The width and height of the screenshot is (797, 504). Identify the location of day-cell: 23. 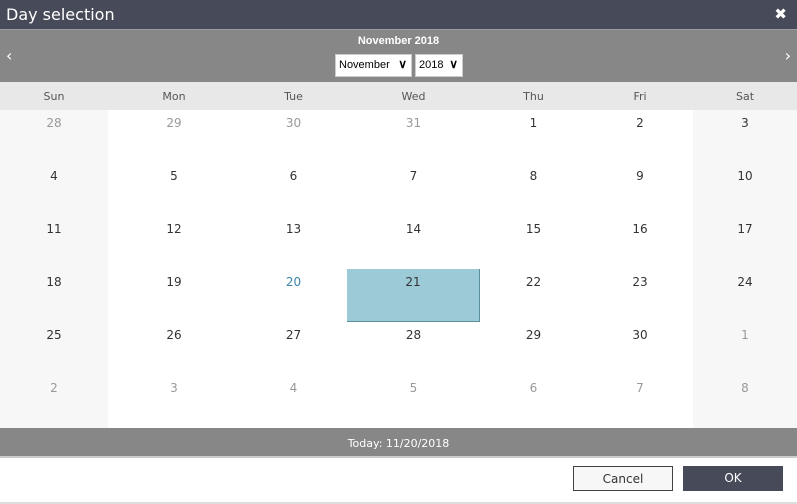
(640, 295).